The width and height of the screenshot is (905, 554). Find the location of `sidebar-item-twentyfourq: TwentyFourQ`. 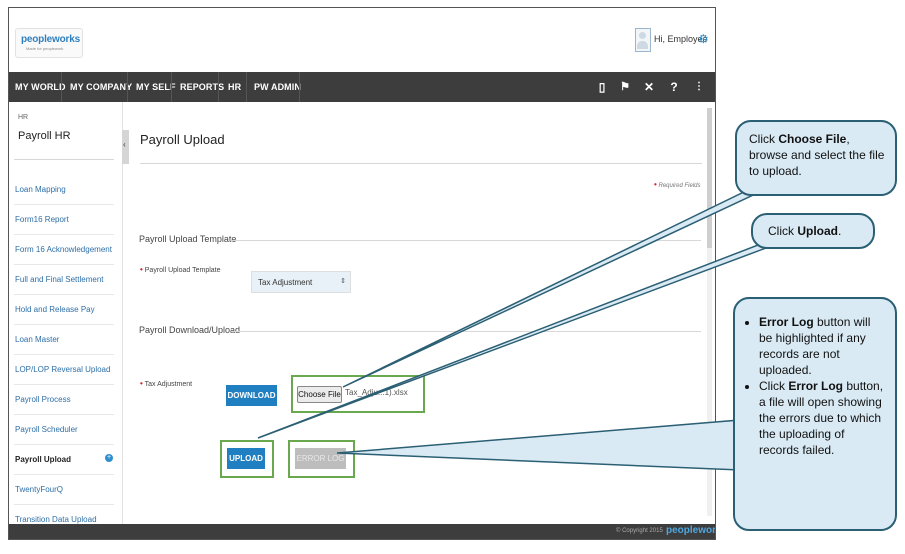

sidebar-item-twentyfourq: TwentyFourQ is located at coordinates (64, 489).